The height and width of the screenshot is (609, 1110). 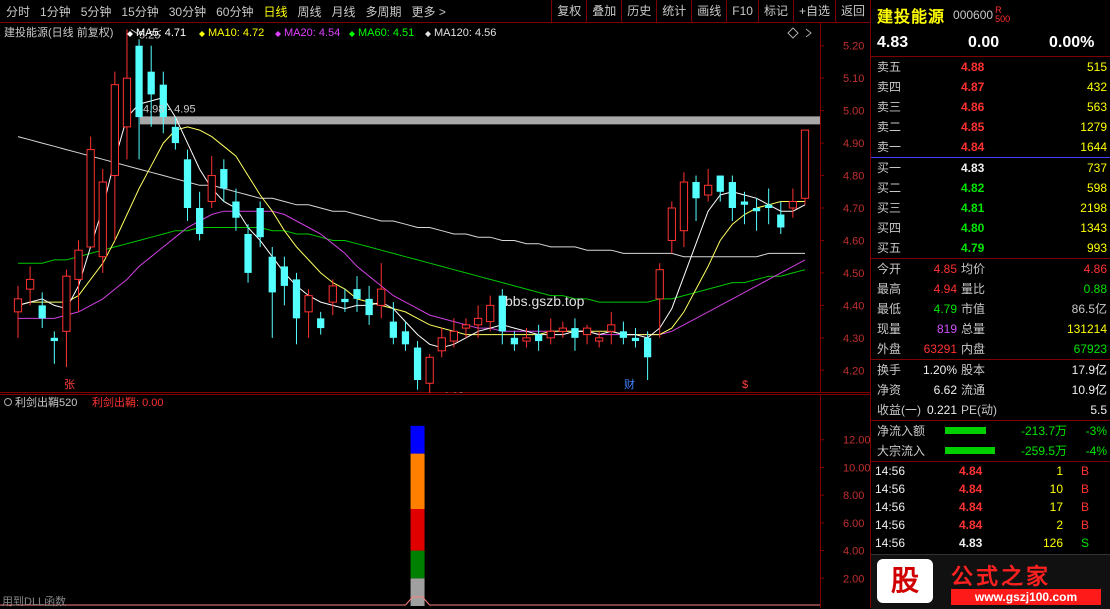 What do you see at coordinates (852, 11) in the screenshot?
I see `toolbar-button: 返回` at bounding box center [852, 11].